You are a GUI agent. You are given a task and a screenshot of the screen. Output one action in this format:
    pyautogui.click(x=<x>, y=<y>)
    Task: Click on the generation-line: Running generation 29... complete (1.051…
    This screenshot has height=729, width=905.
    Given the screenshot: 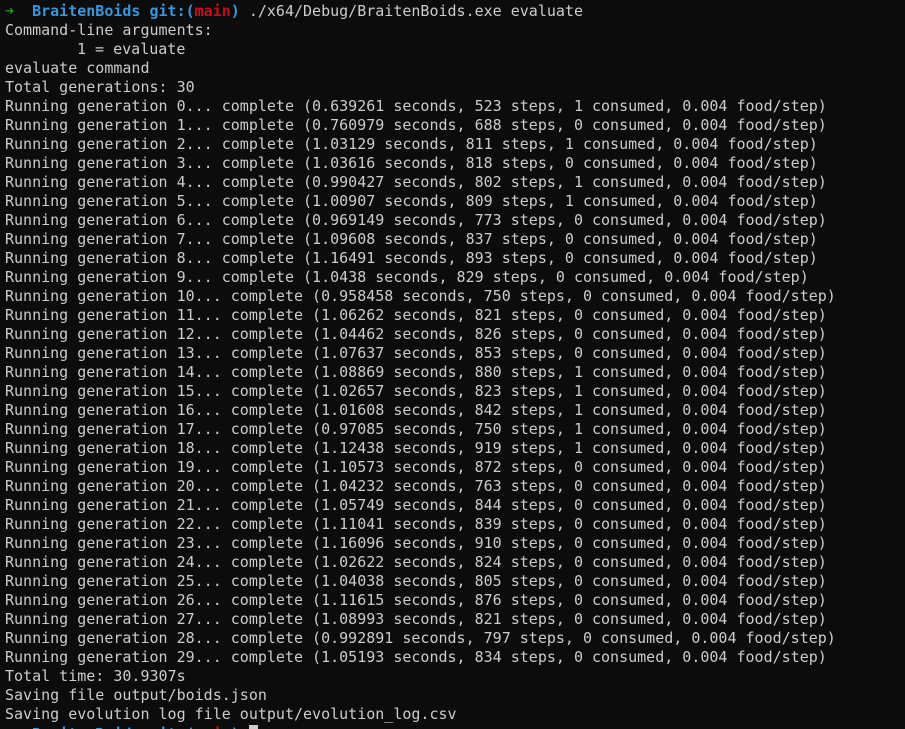 What is the action you would take?
    pyautogui.click(x=416, y=657)
    